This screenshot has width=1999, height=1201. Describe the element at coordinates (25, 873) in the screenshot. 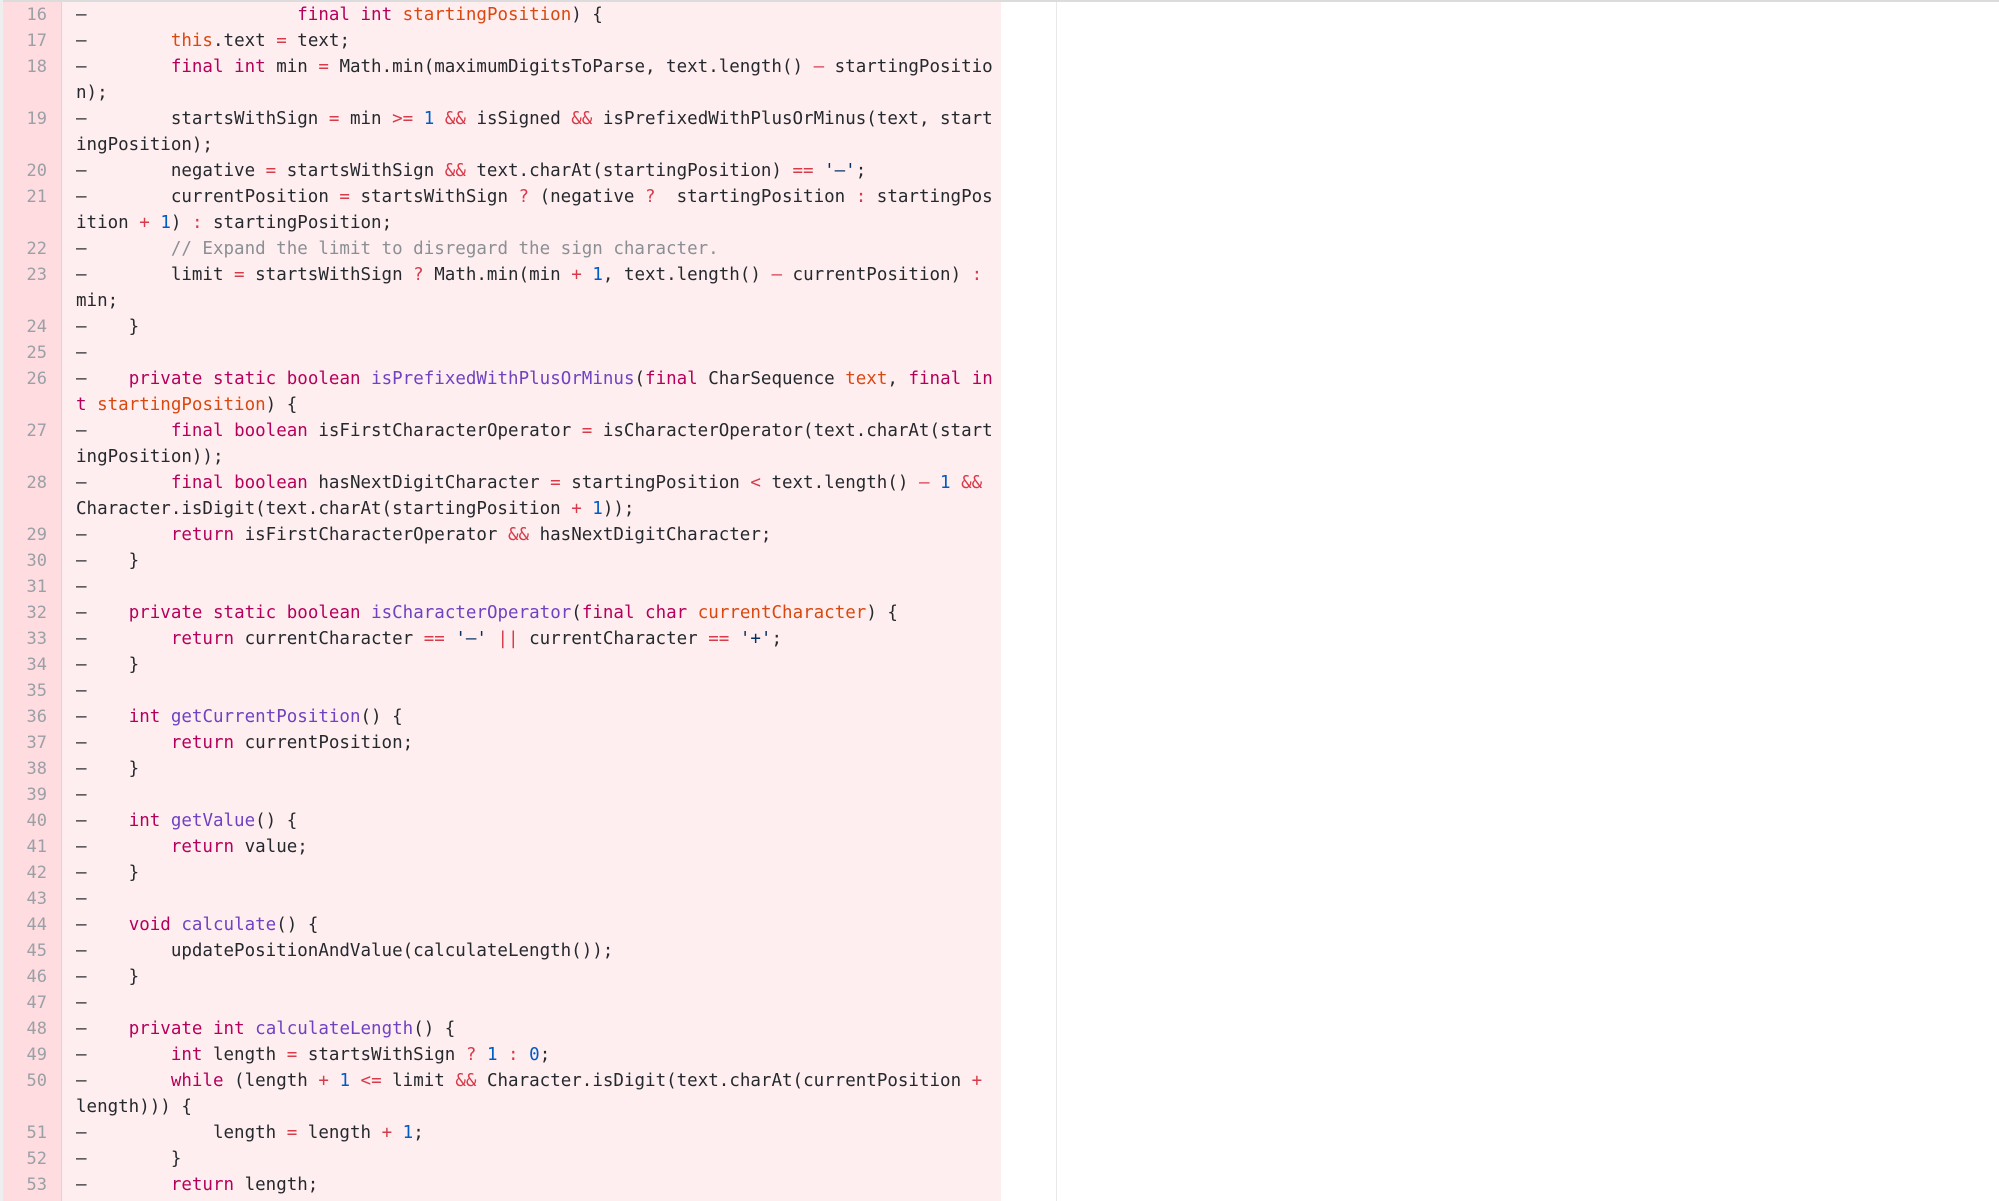

I see `line-number: 42` at that location.